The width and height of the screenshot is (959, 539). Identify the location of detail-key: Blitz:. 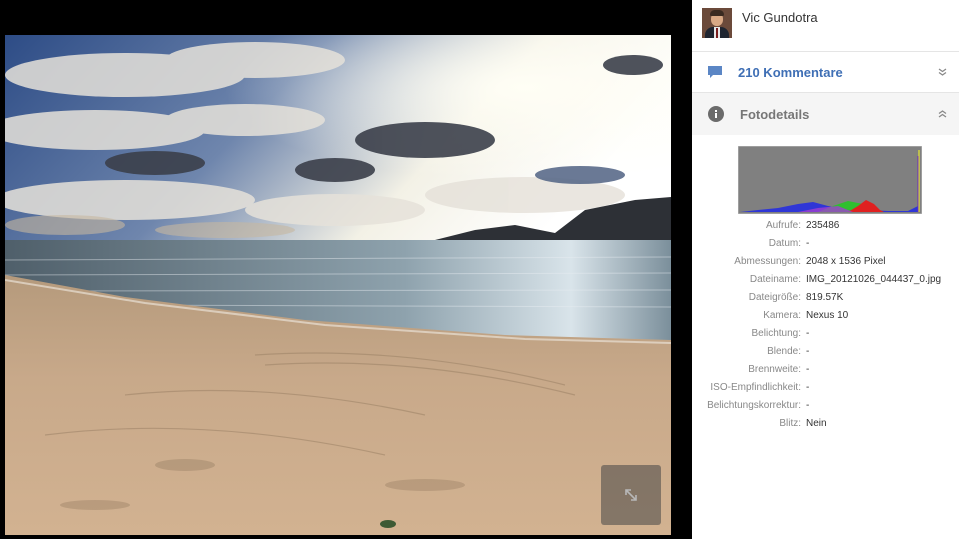
(790, 423).